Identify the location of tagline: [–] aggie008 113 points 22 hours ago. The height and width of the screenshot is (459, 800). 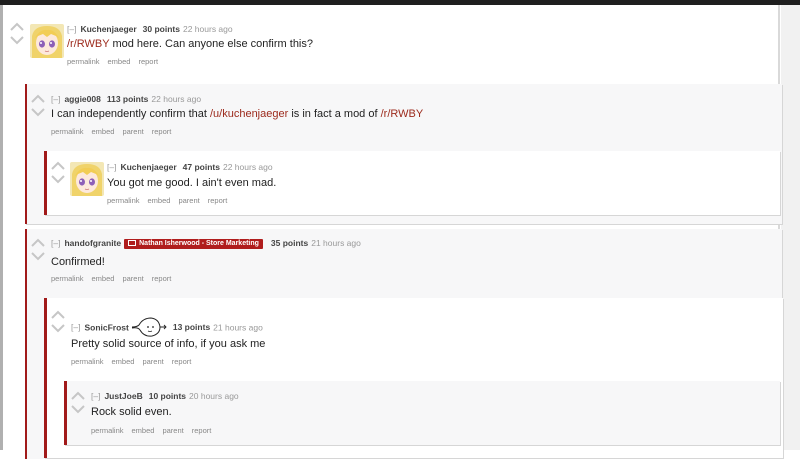
(126, 99).